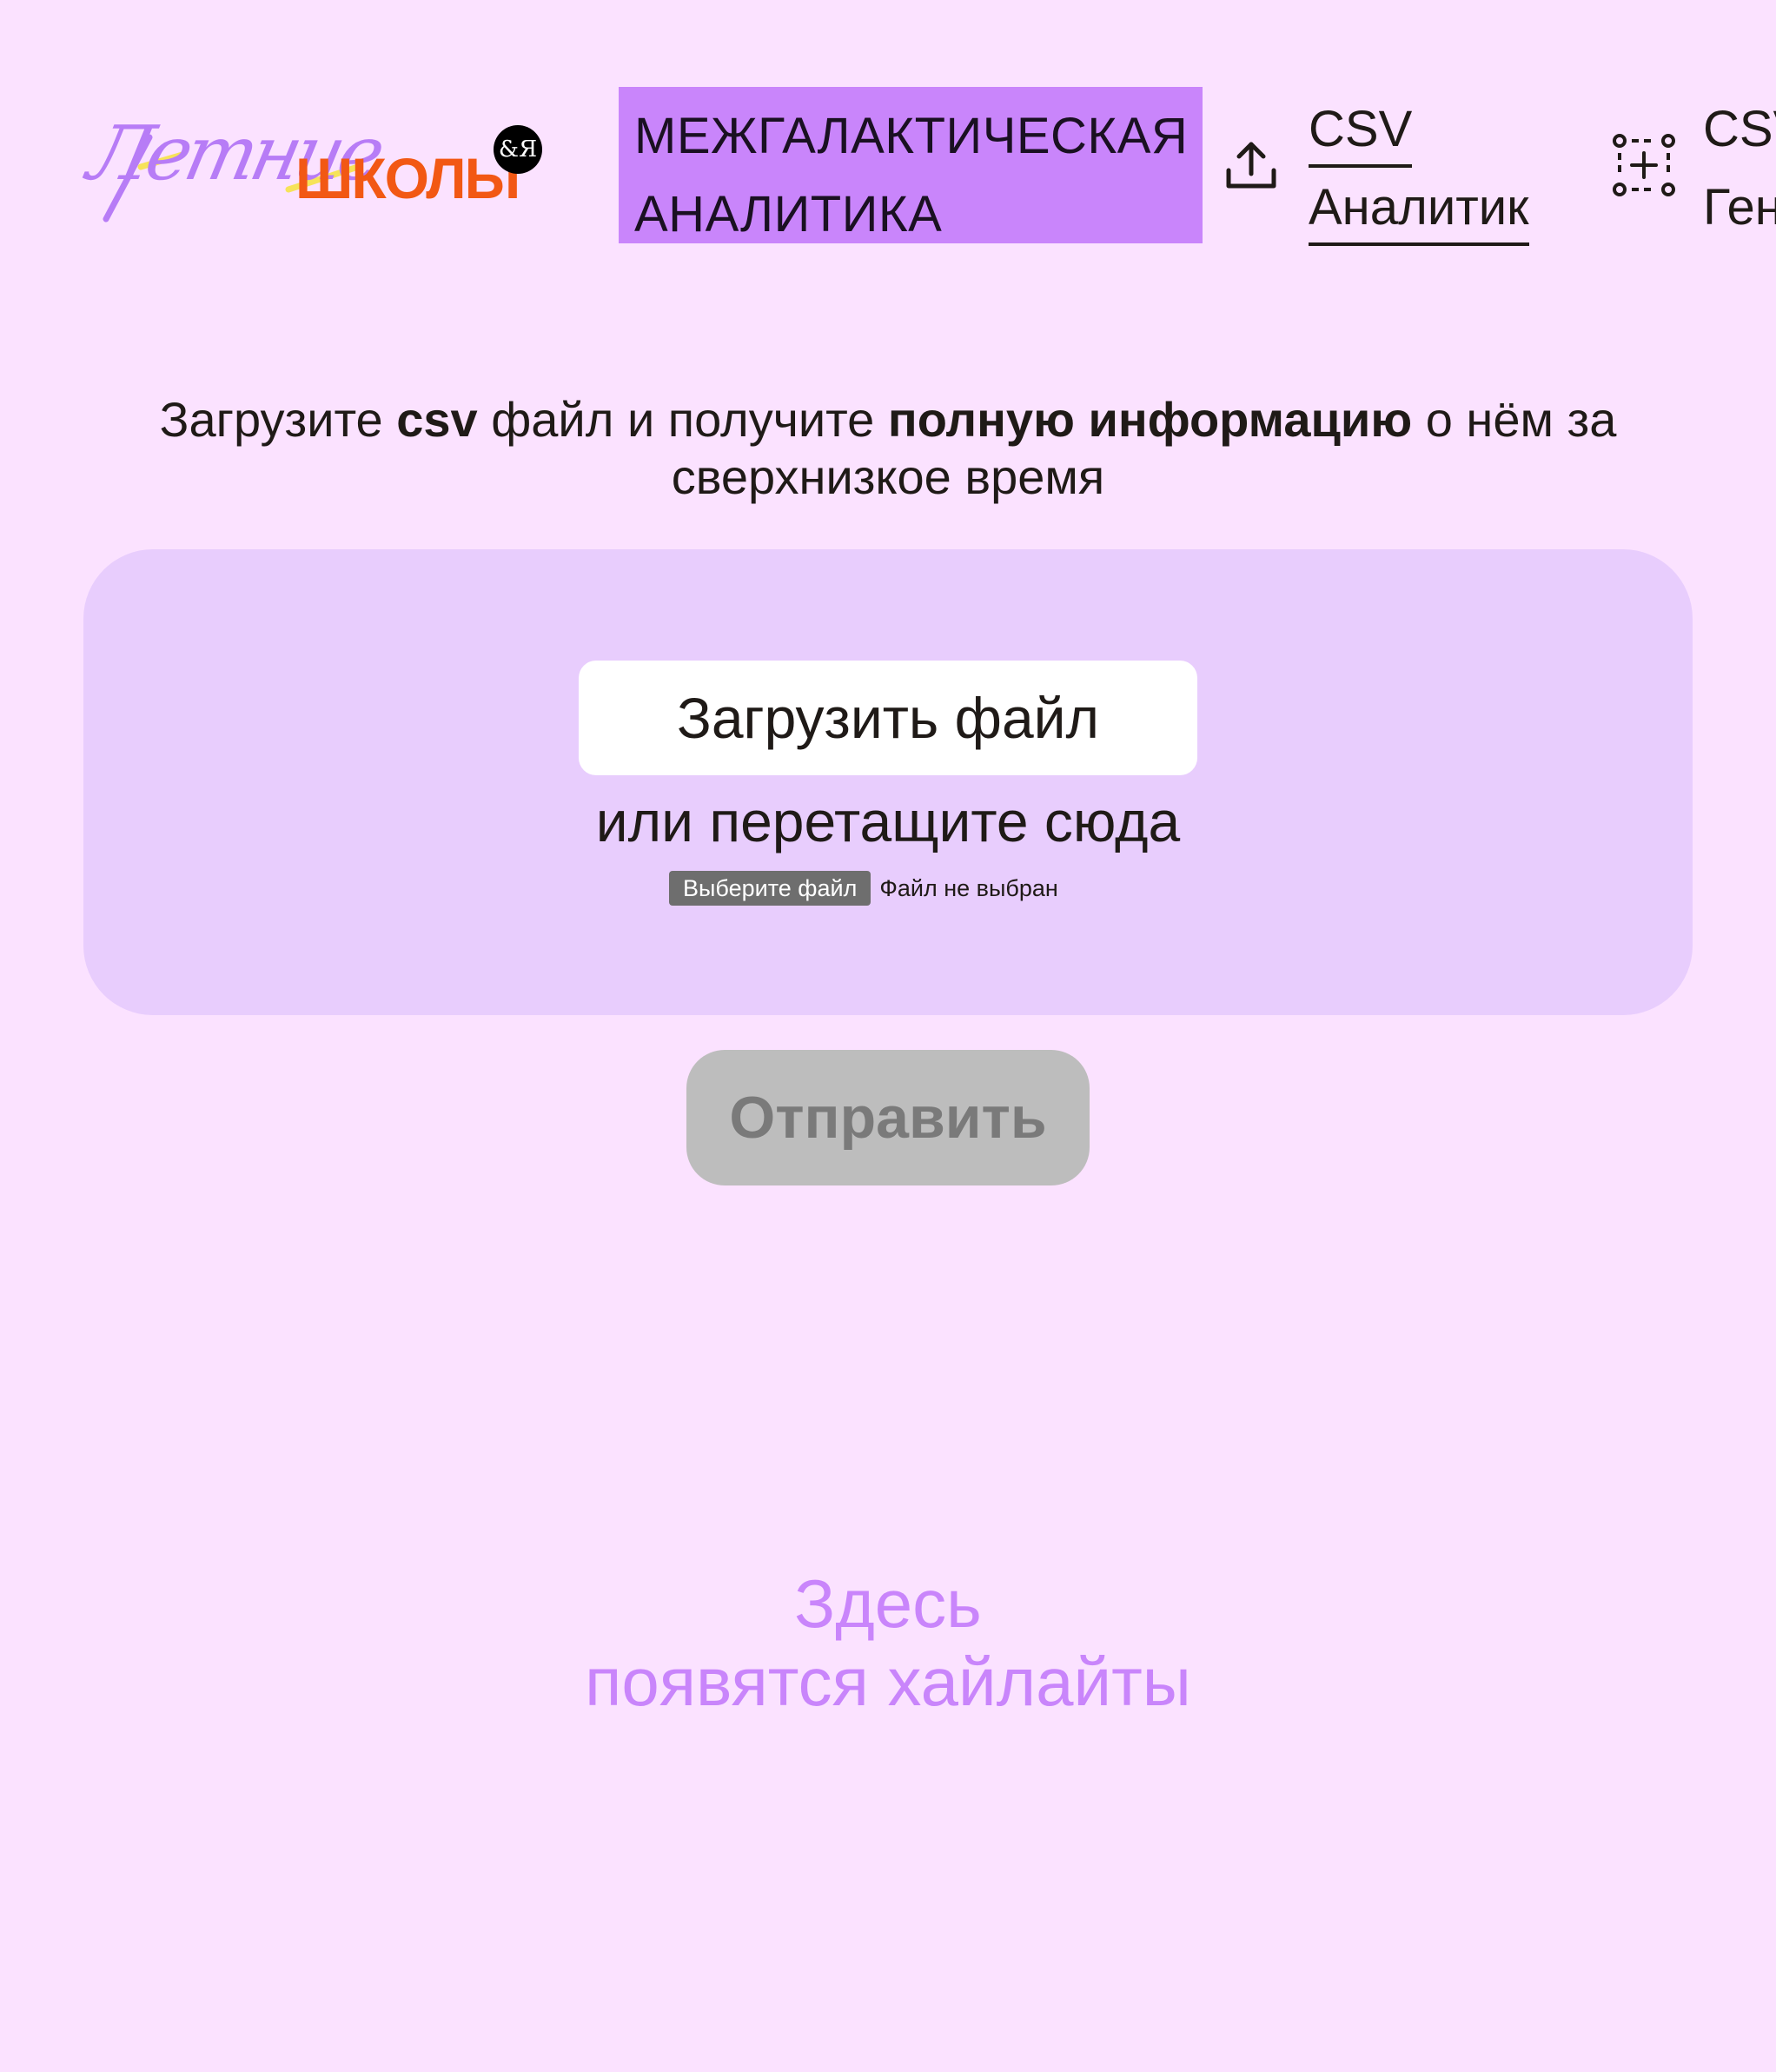 The width and height of the screenshot is (1776, 2072). What do you see at coordinates (888, 1682) in the screenshot?
I see `placeholder-line2: появятся хайлайты` at bounding box center [888, 1682].